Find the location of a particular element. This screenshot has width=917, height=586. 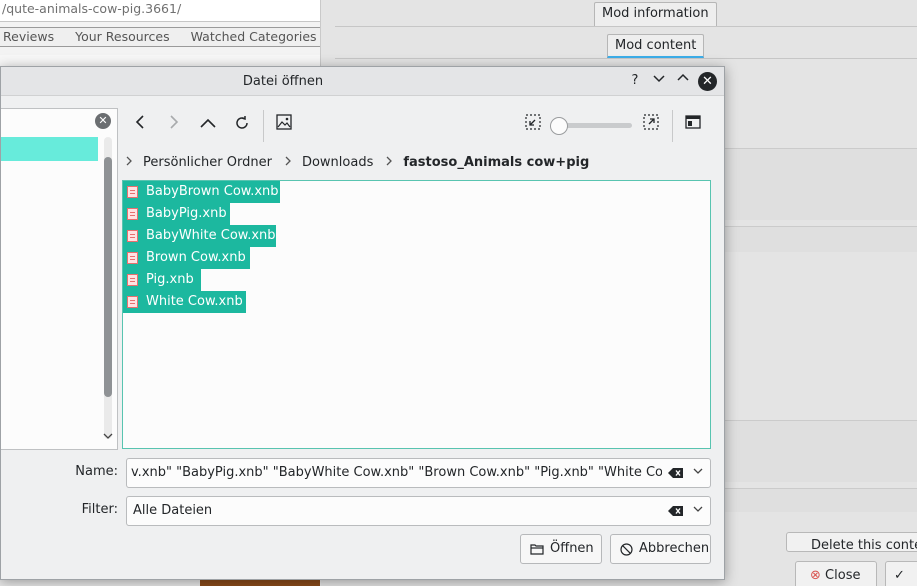

forward-icon is located at coordinates (174, 122).